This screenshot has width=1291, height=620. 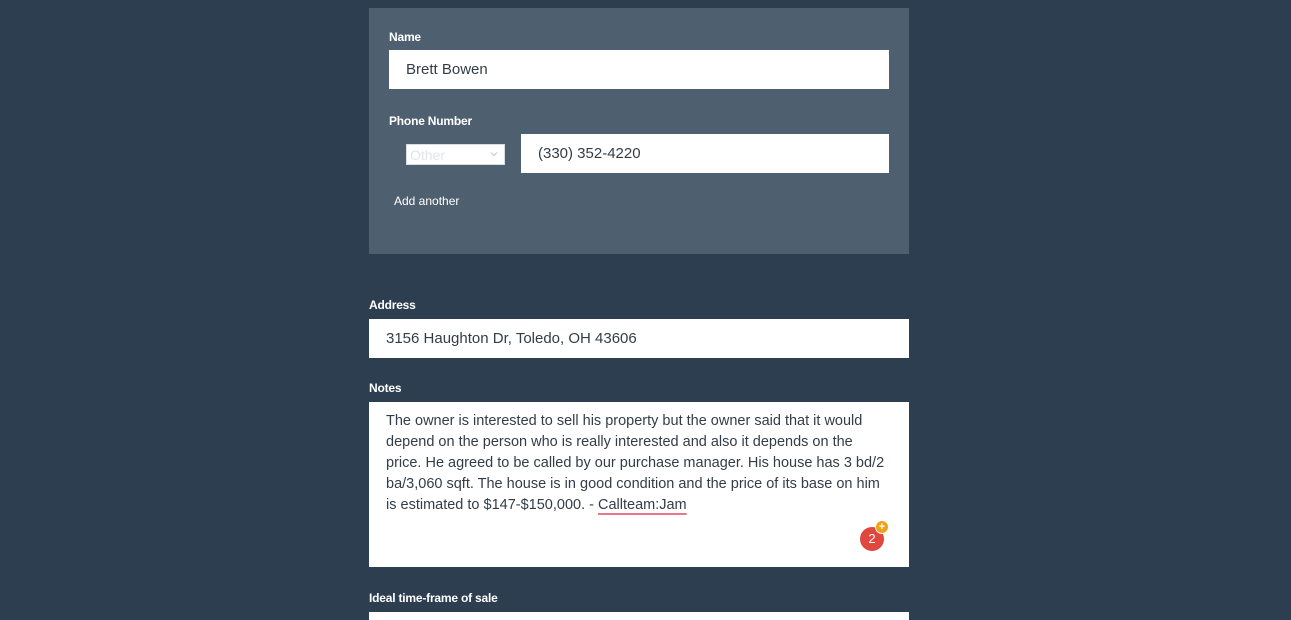 What do you see at coordinates (639, 616) in the screenshot?
I see `timeframe-input` at bounding box center [639, 616].